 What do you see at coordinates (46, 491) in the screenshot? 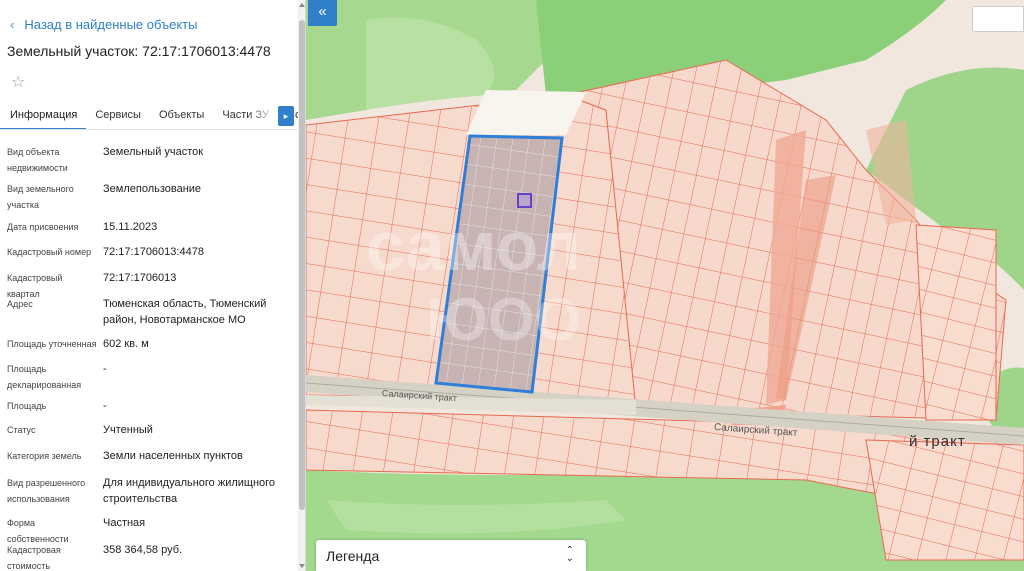
I see `attr-label: Вид разрешенного использования` at bounding box center [46, 491].